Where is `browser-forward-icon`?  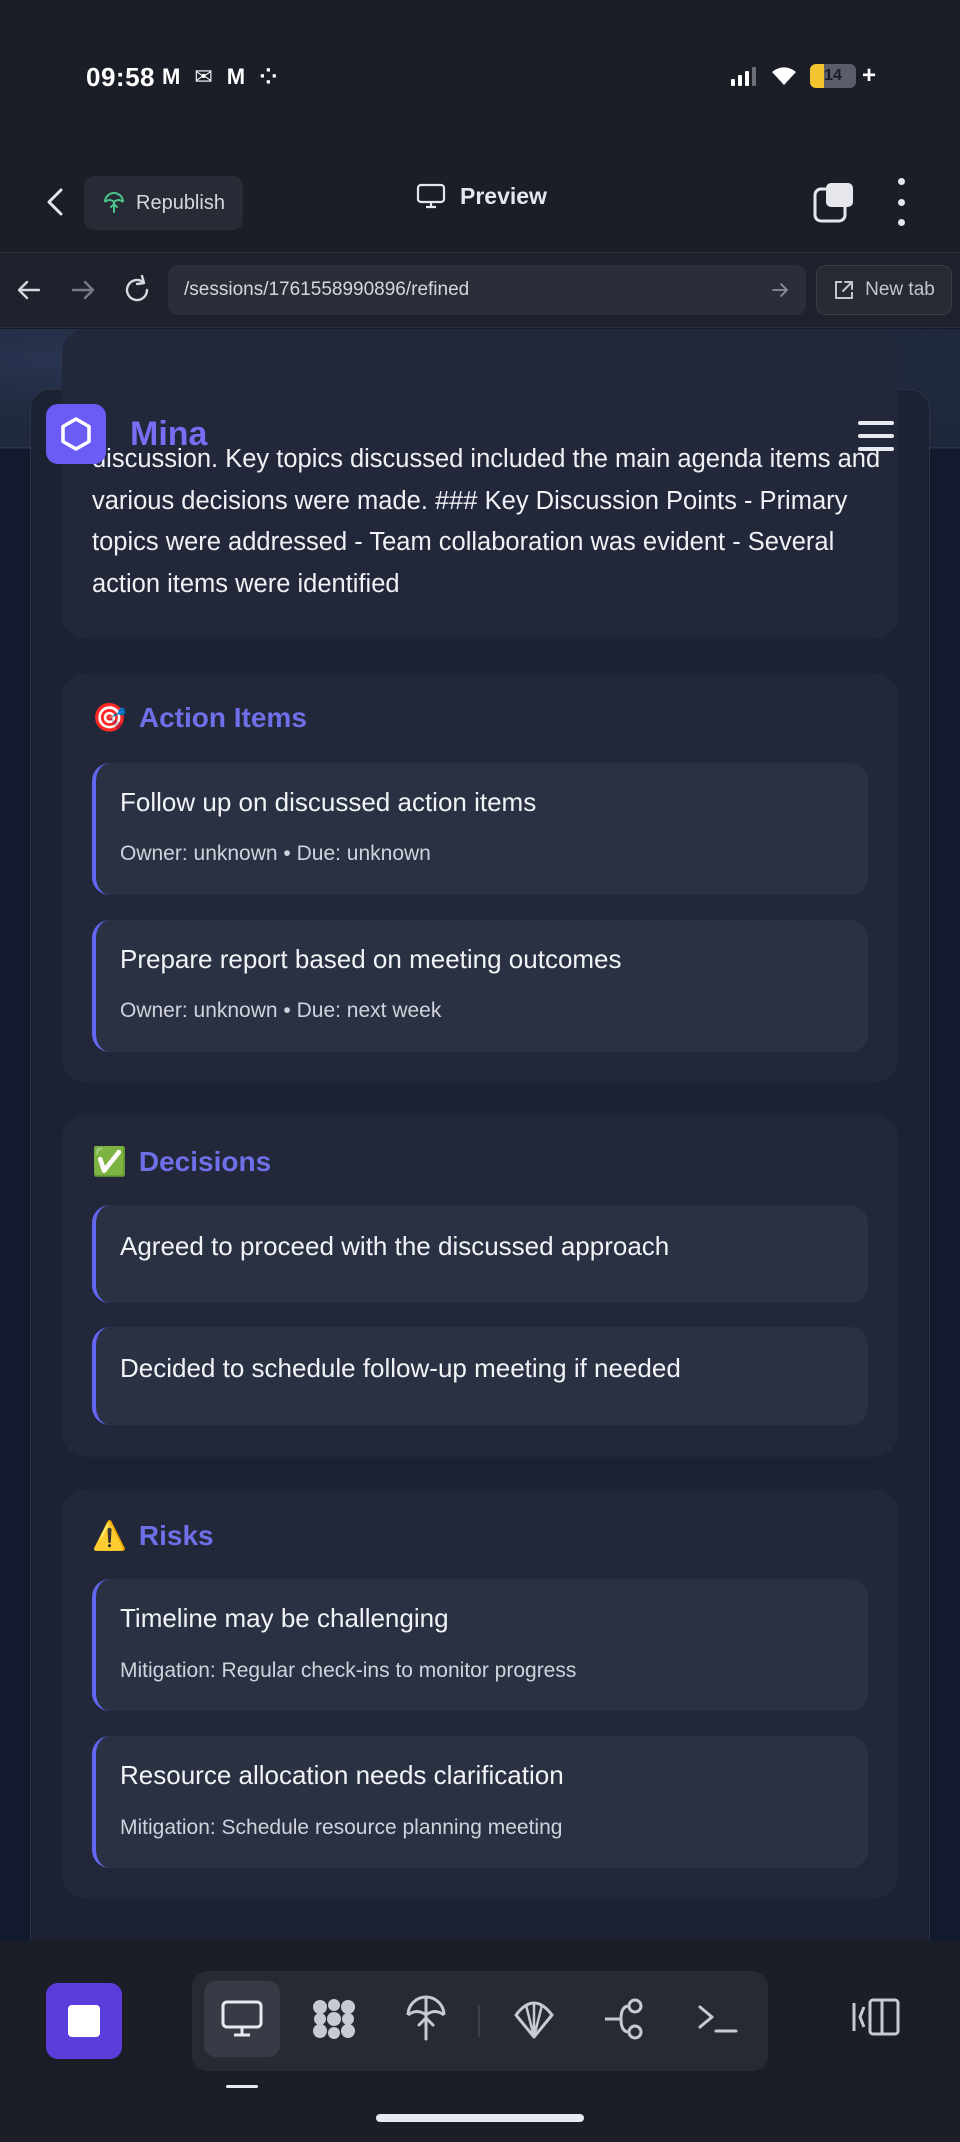 browser-forward-icon is located at coordinates (83, 290).